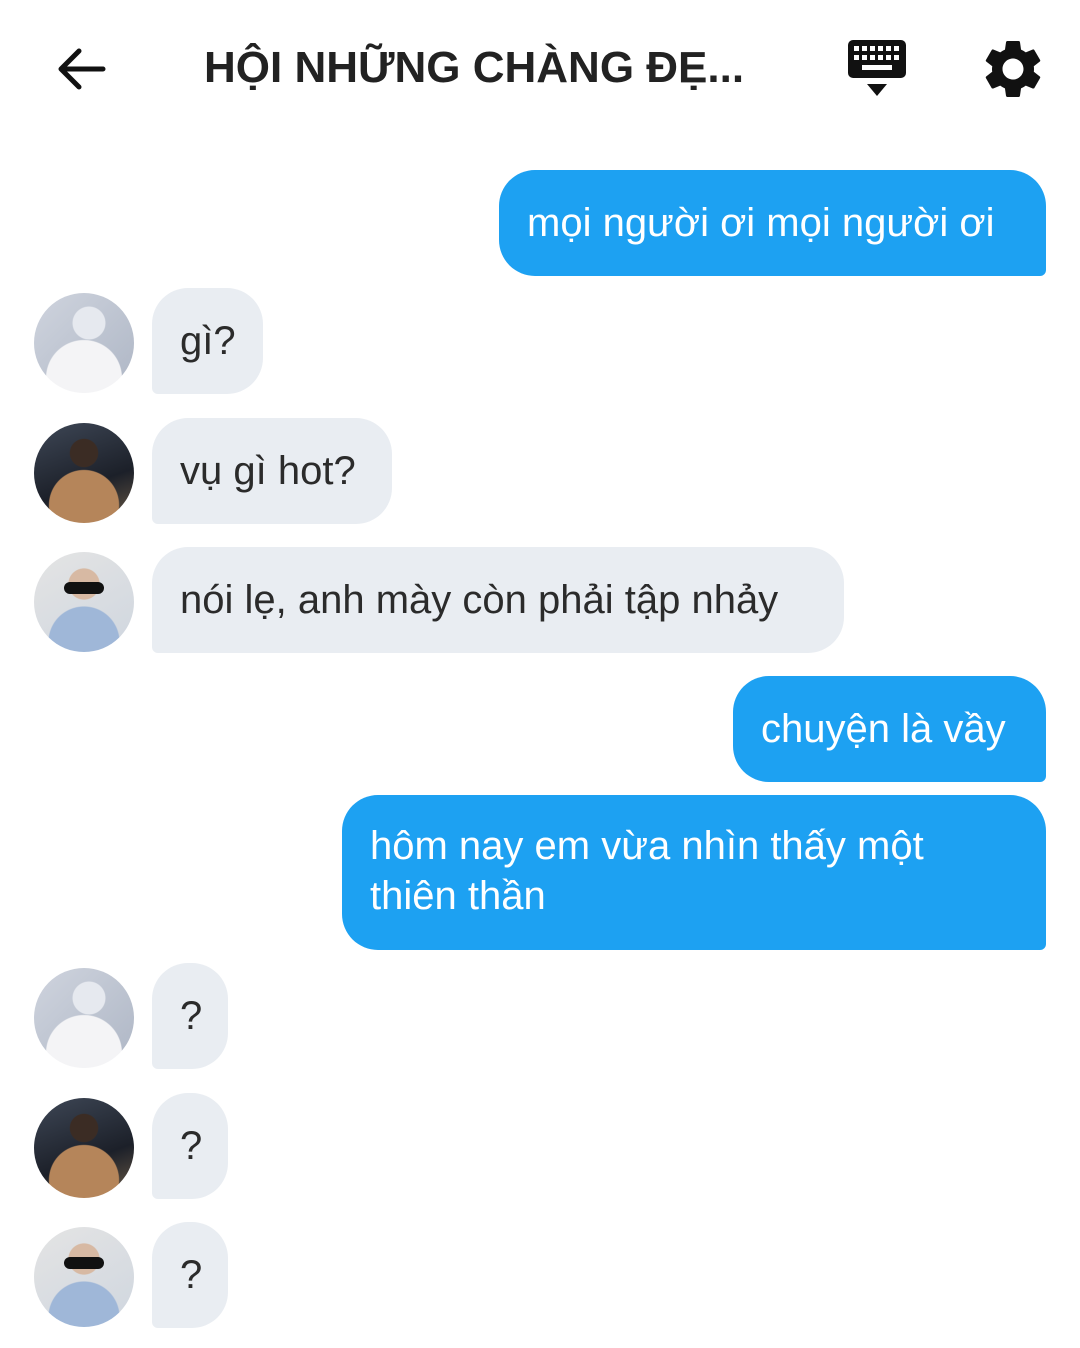 The width and height of the screenshot is (1080, 1348). I want to click on message-text: nói lẹ, anh mày còn phải tập nhảy, so click(479, 600).